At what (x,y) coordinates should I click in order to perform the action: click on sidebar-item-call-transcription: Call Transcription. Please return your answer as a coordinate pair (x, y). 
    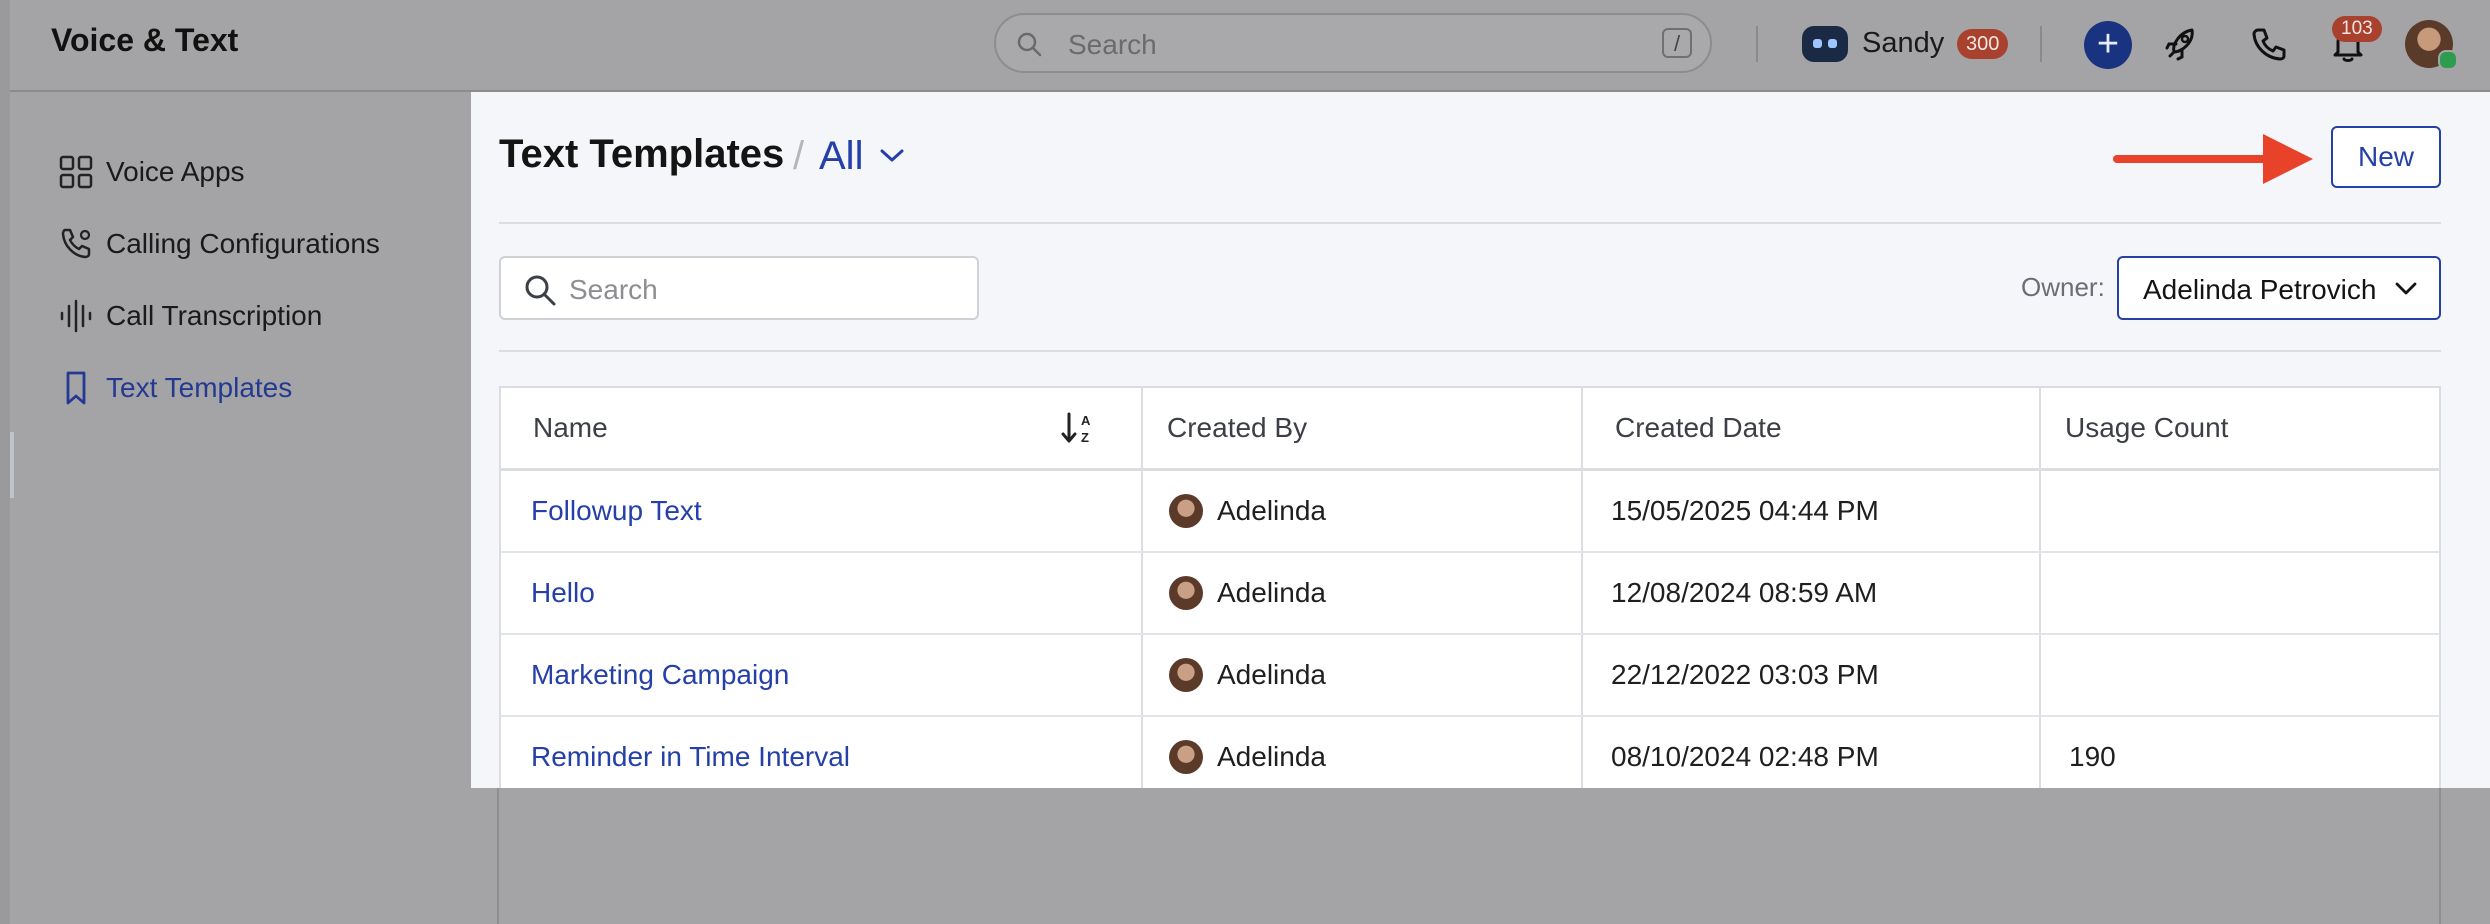
    Looking at the image, I should click on (256, 315).